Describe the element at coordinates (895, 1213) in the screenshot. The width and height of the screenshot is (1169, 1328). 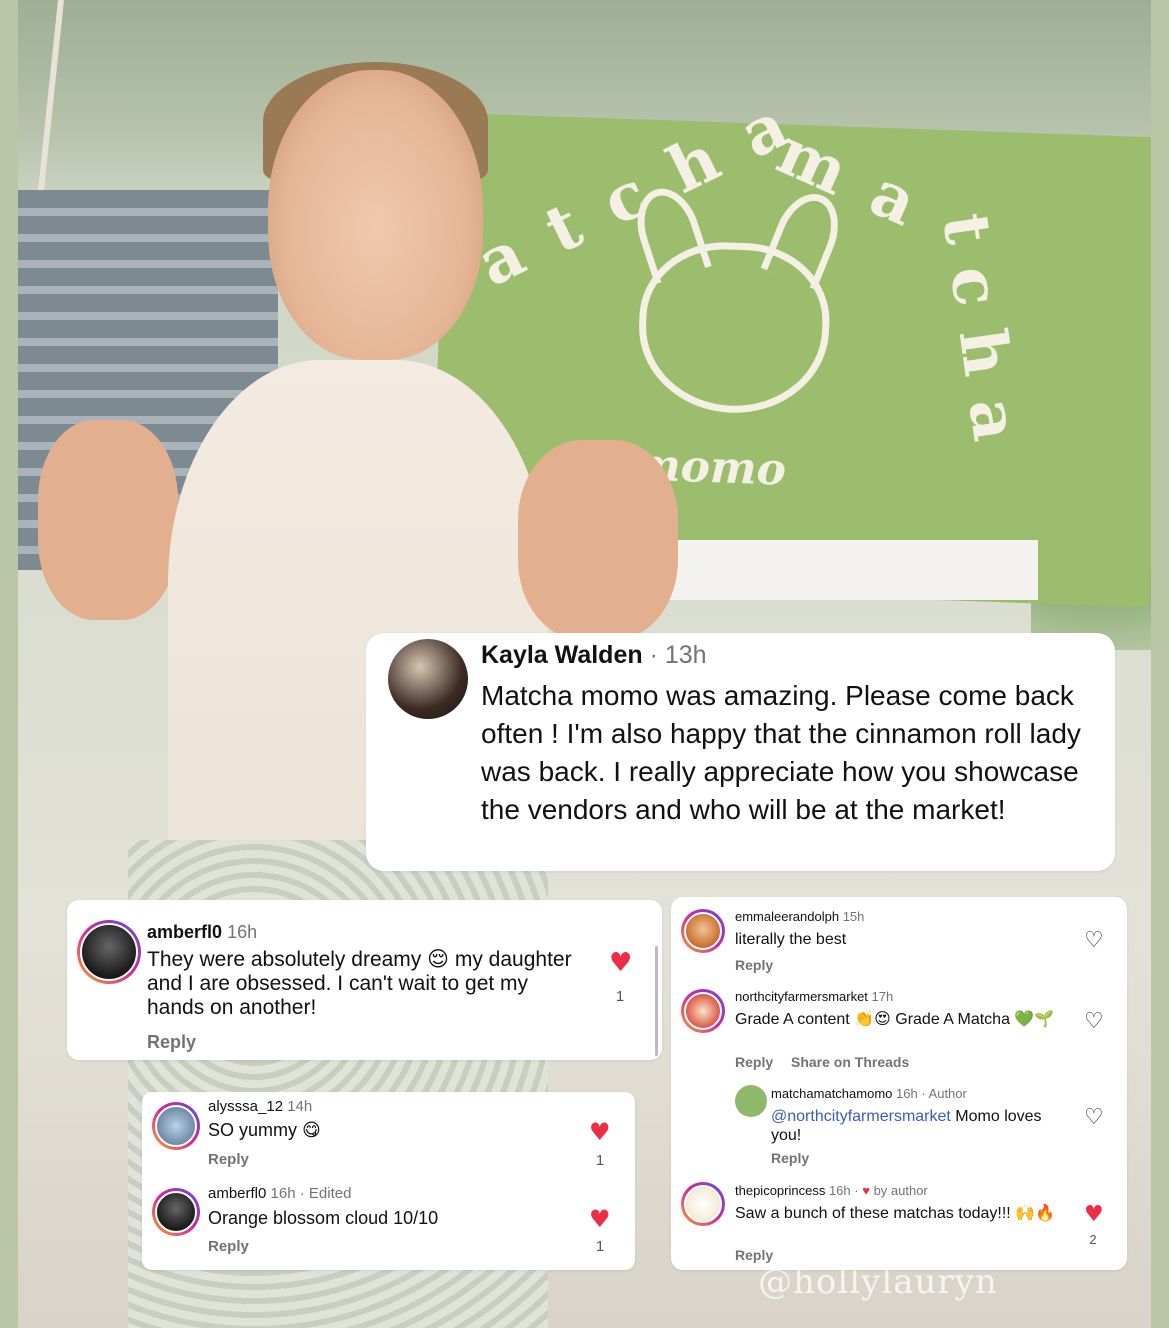
I see `comment-text: Saw a bunch of these matchas today!!! 🙌🔥` at that location.